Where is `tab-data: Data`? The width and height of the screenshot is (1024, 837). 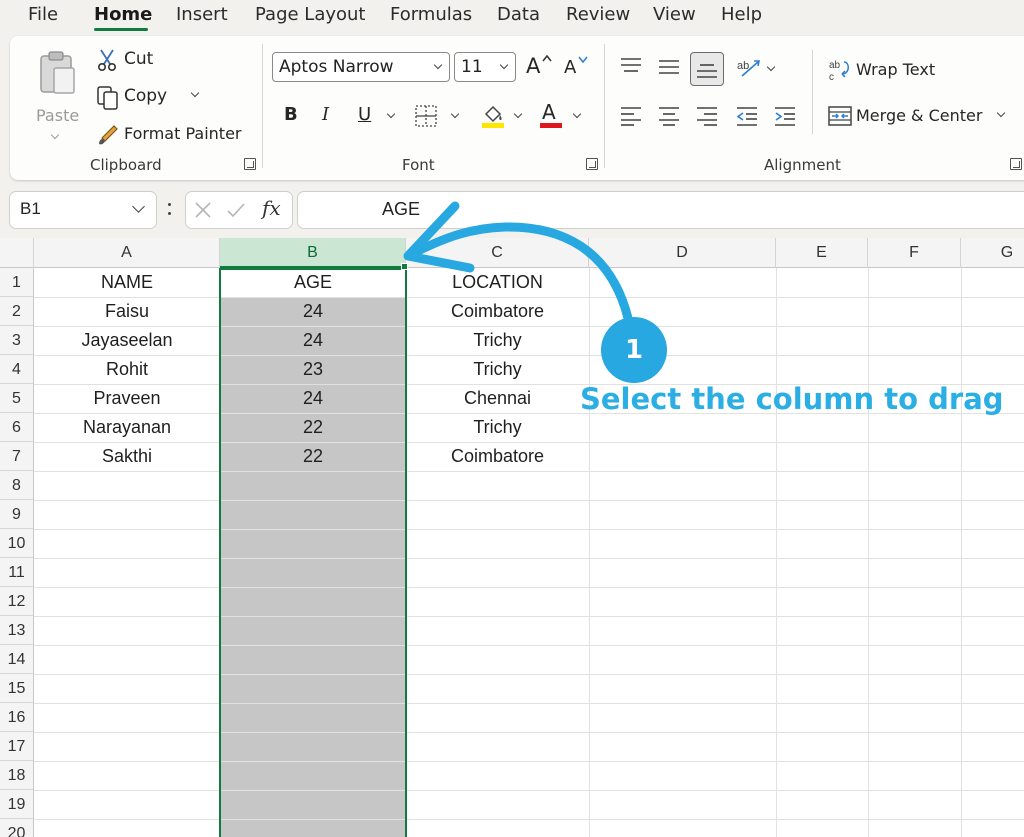 tab-data: Data is located at coordinates (518, 14).